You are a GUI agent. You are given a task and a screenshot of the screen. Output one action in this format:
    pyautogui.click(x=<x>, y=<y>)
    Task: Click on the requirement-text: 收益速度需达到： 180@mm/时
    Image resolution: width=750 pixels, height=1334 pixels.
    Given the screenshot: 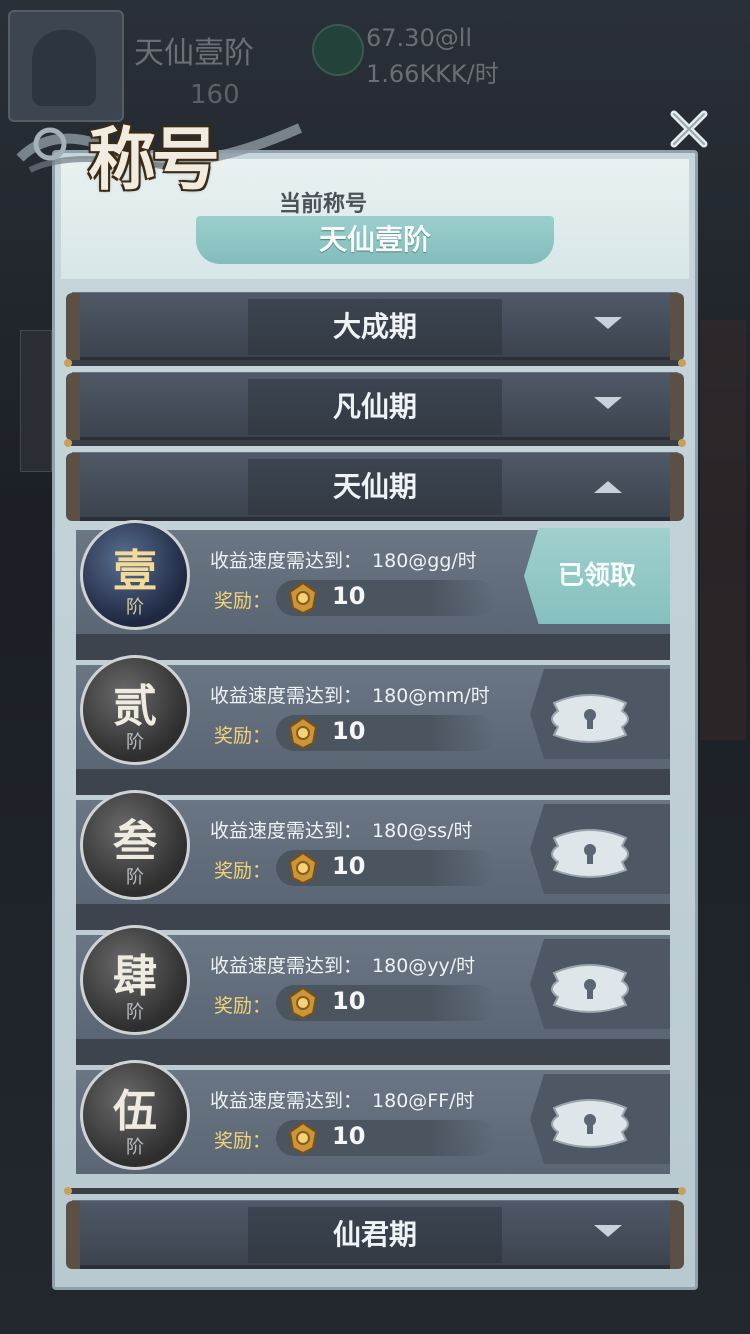 What is the action you would take?
    pyautogui.click(x=350, y=694)
    